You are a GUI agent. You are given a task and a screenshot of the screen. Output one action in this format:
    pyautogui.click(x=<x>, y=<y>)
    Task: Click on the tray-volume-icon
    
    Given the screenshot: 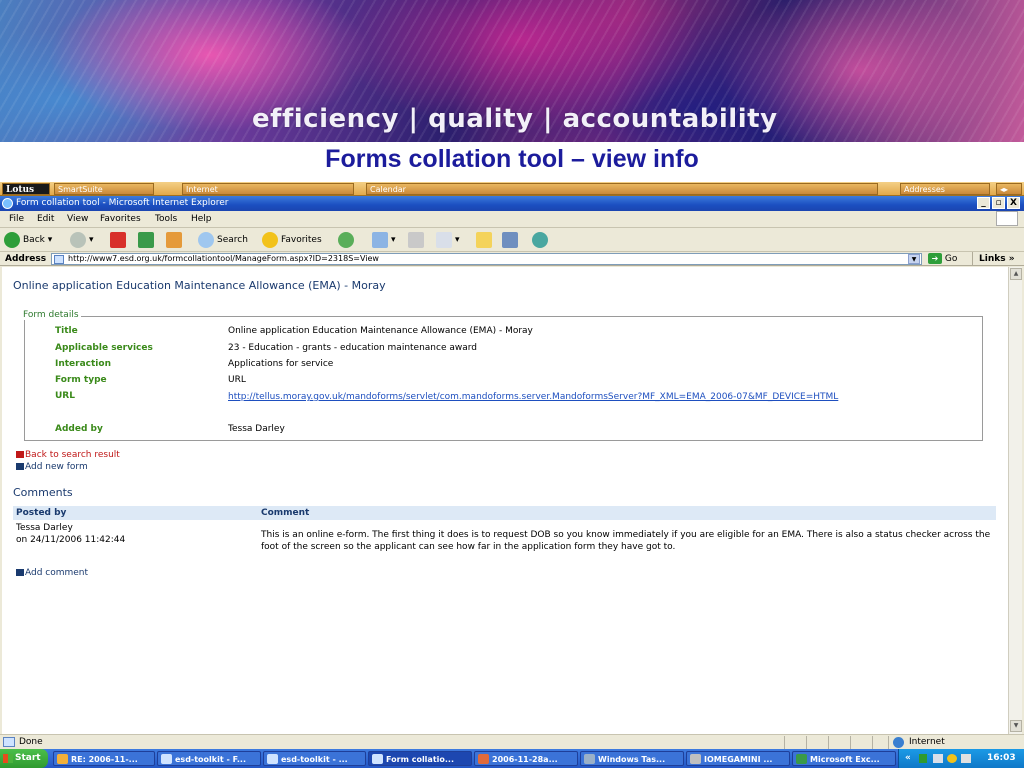 What is the action you would take?
    pyautogui.click(x=966, y=758)
    